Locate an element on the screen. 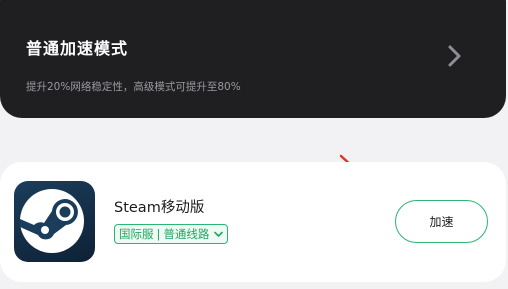 The height and width of the screenshot is (289, 508). game-name: Steam移动版 is located at coordinates (159, 208).